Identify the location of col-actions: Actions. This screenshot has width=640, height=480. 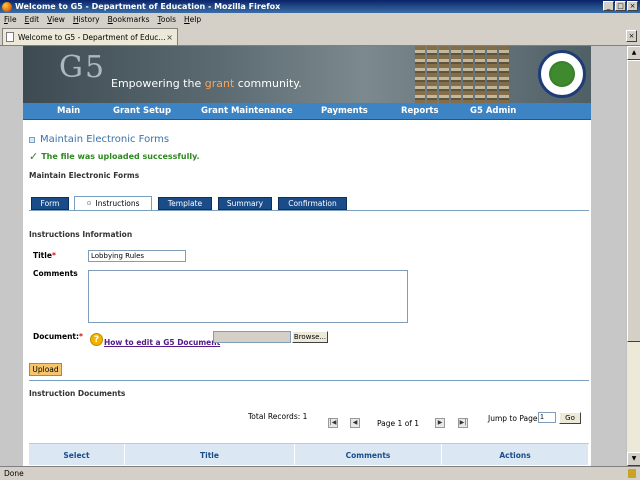
(515, 455).